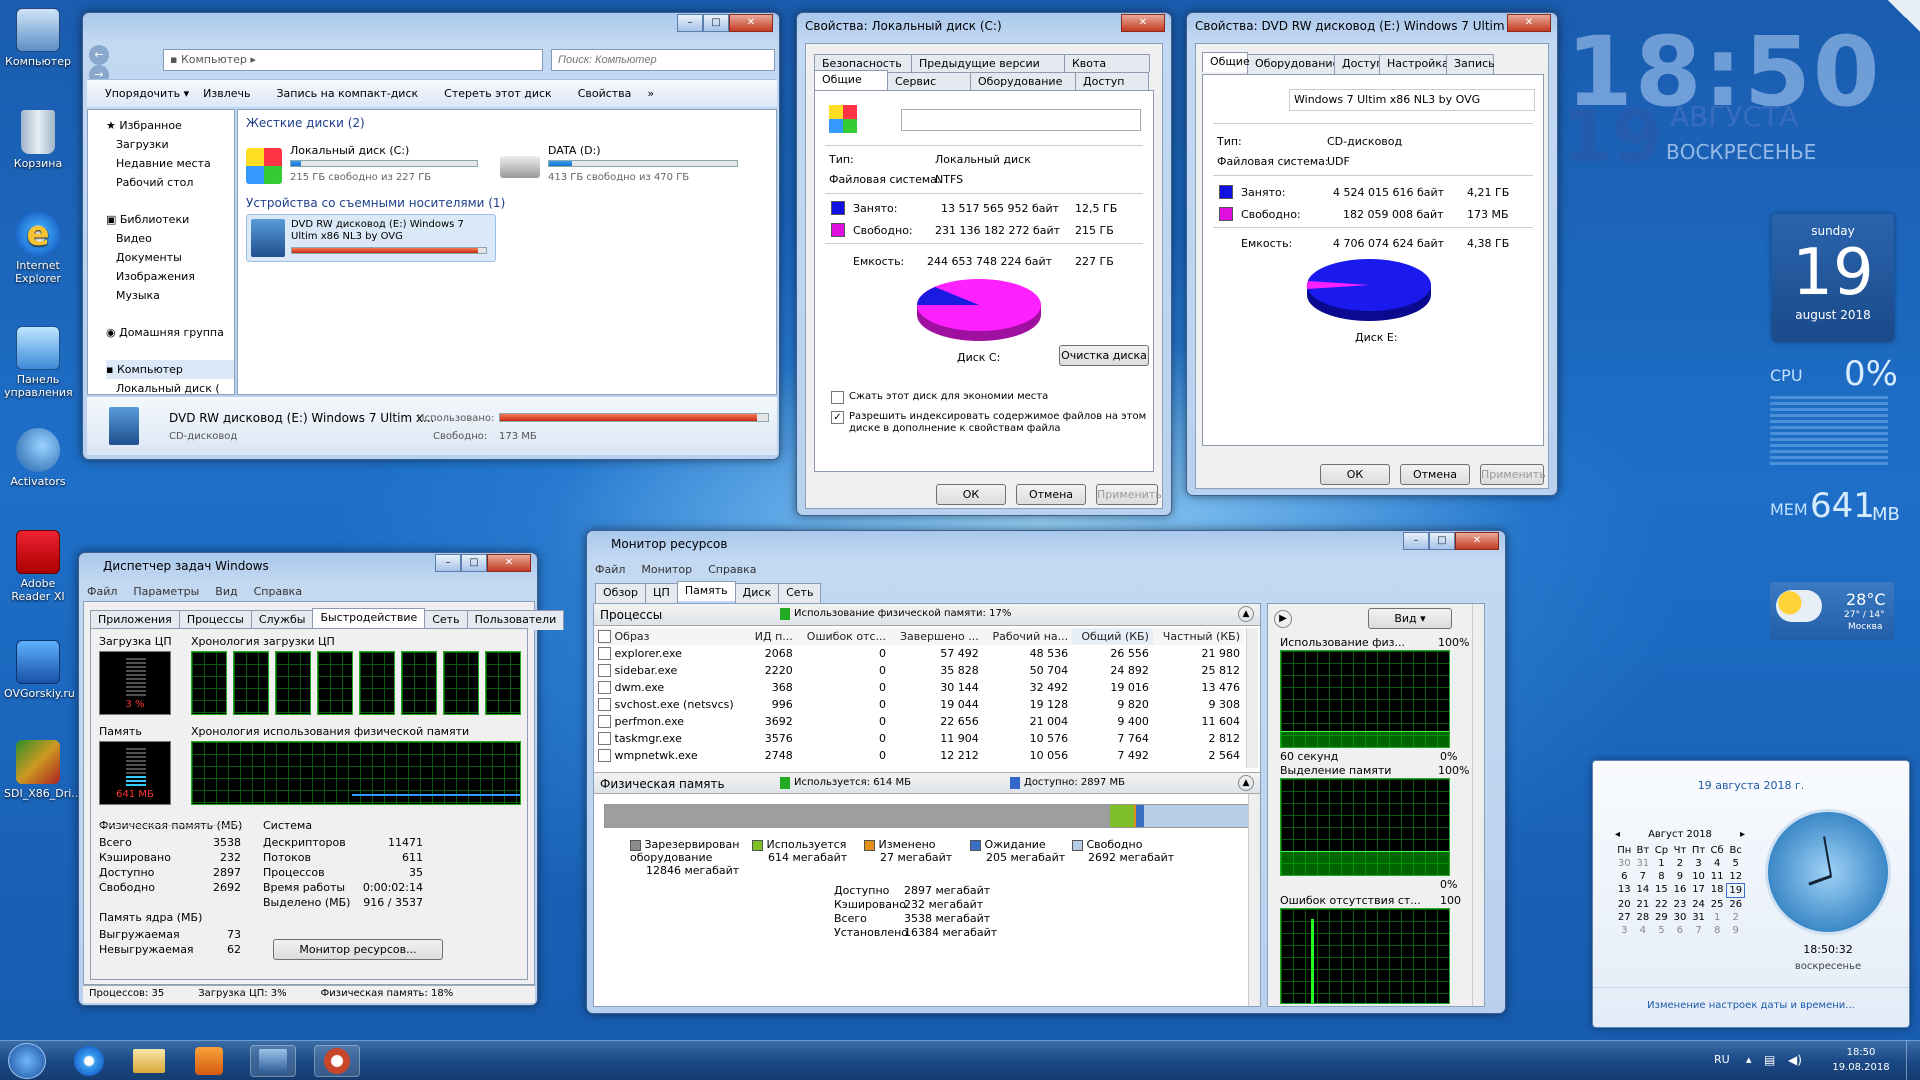 The image size is (1920, 1080). Describe the element at coordinates (347, 93) in the screenshot. I see `burn-button: Запись на компакт-диск` at that location.